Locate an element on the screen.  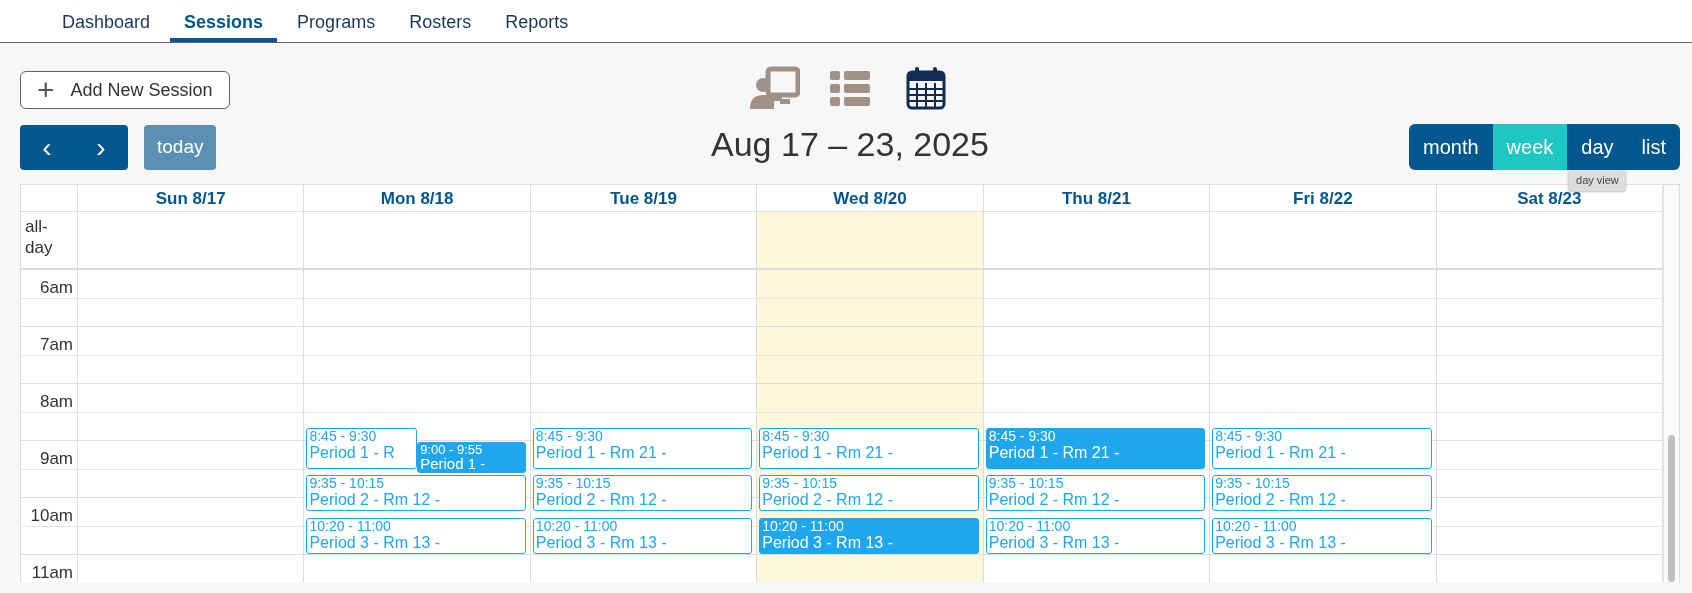
view-button: day is located at coordinates (1597, 147).